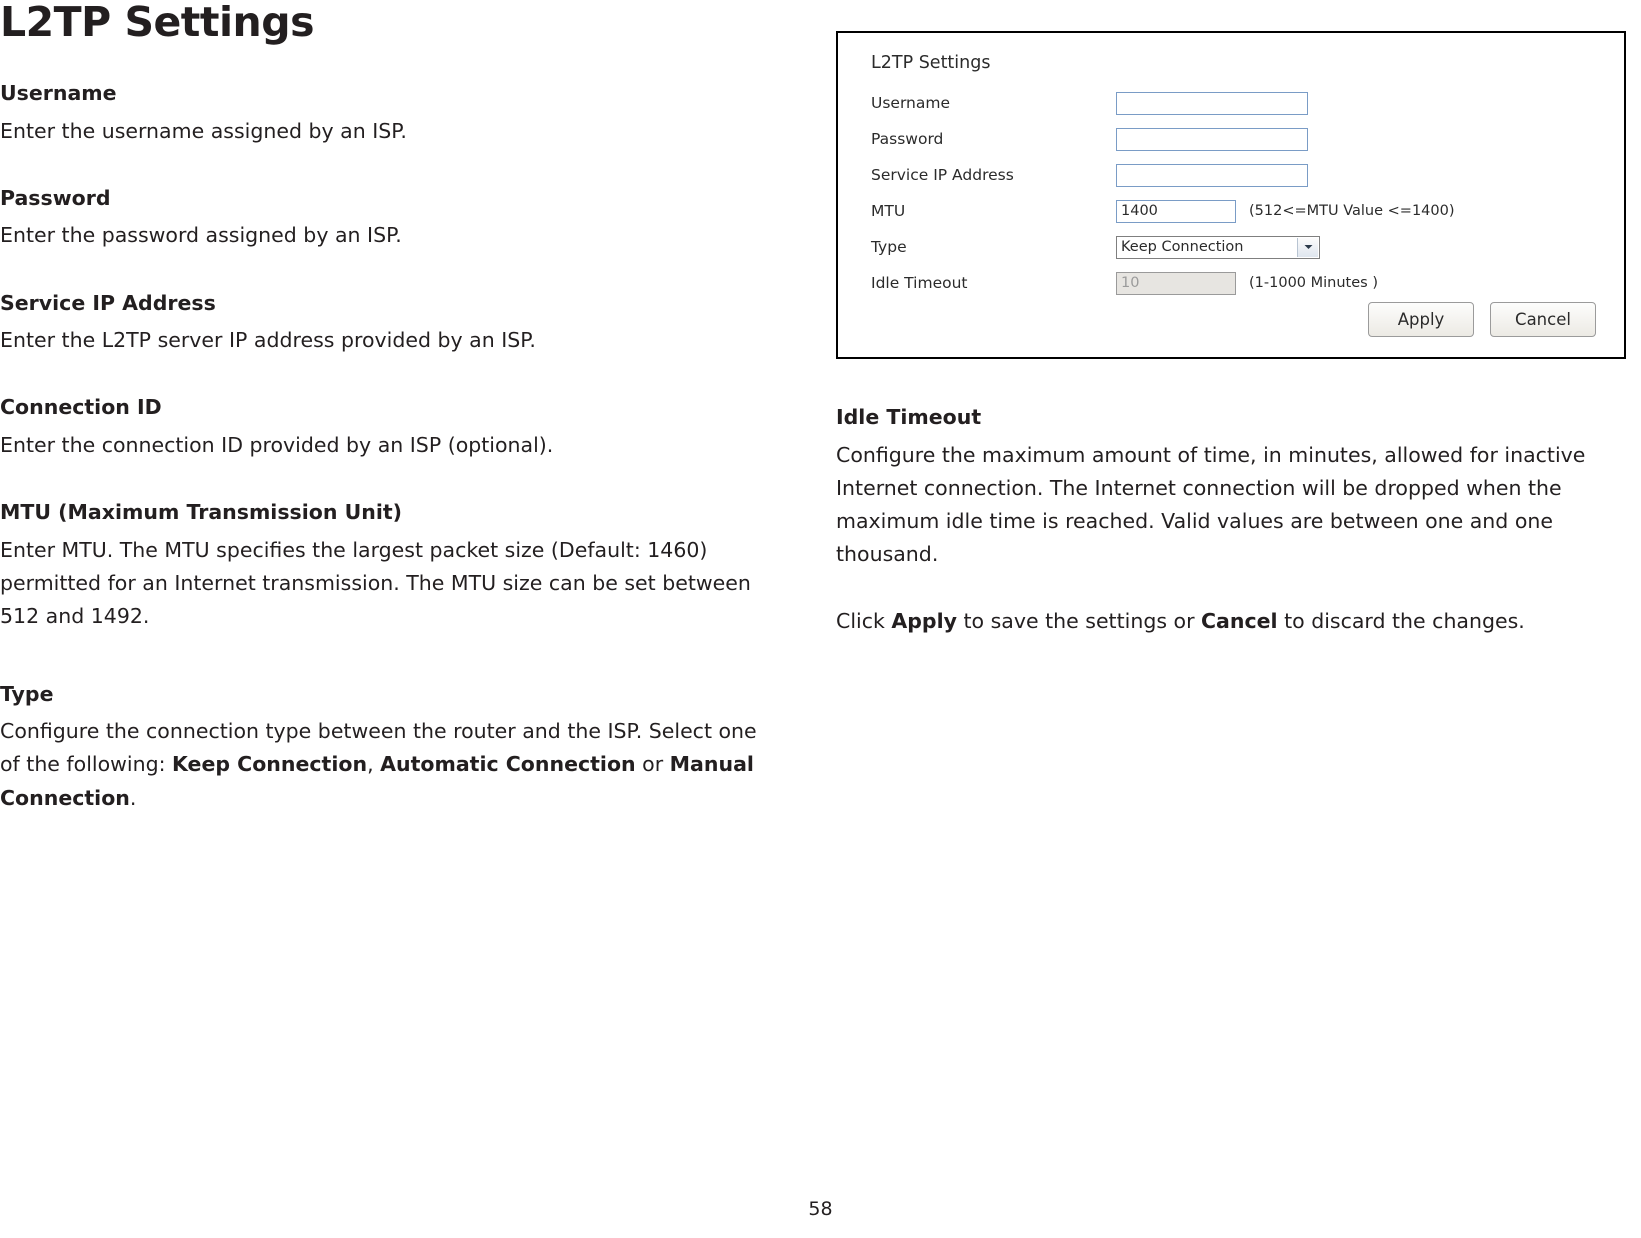  What do you see at coordinates (907, 139) in the screenshot?
I see `field-label: Password` at bounding box center [907, 139].